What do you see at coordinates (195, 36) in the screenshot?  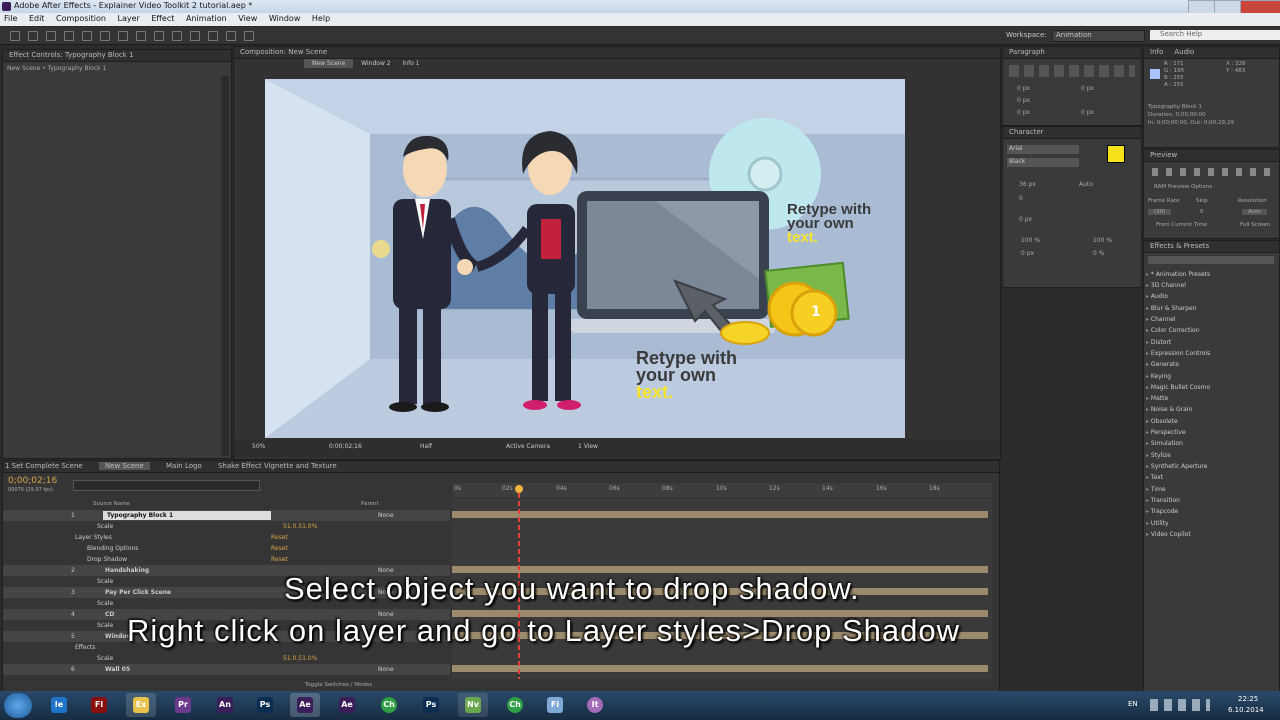 I see `clone-tool-icon` at bounding box center [195, 36].